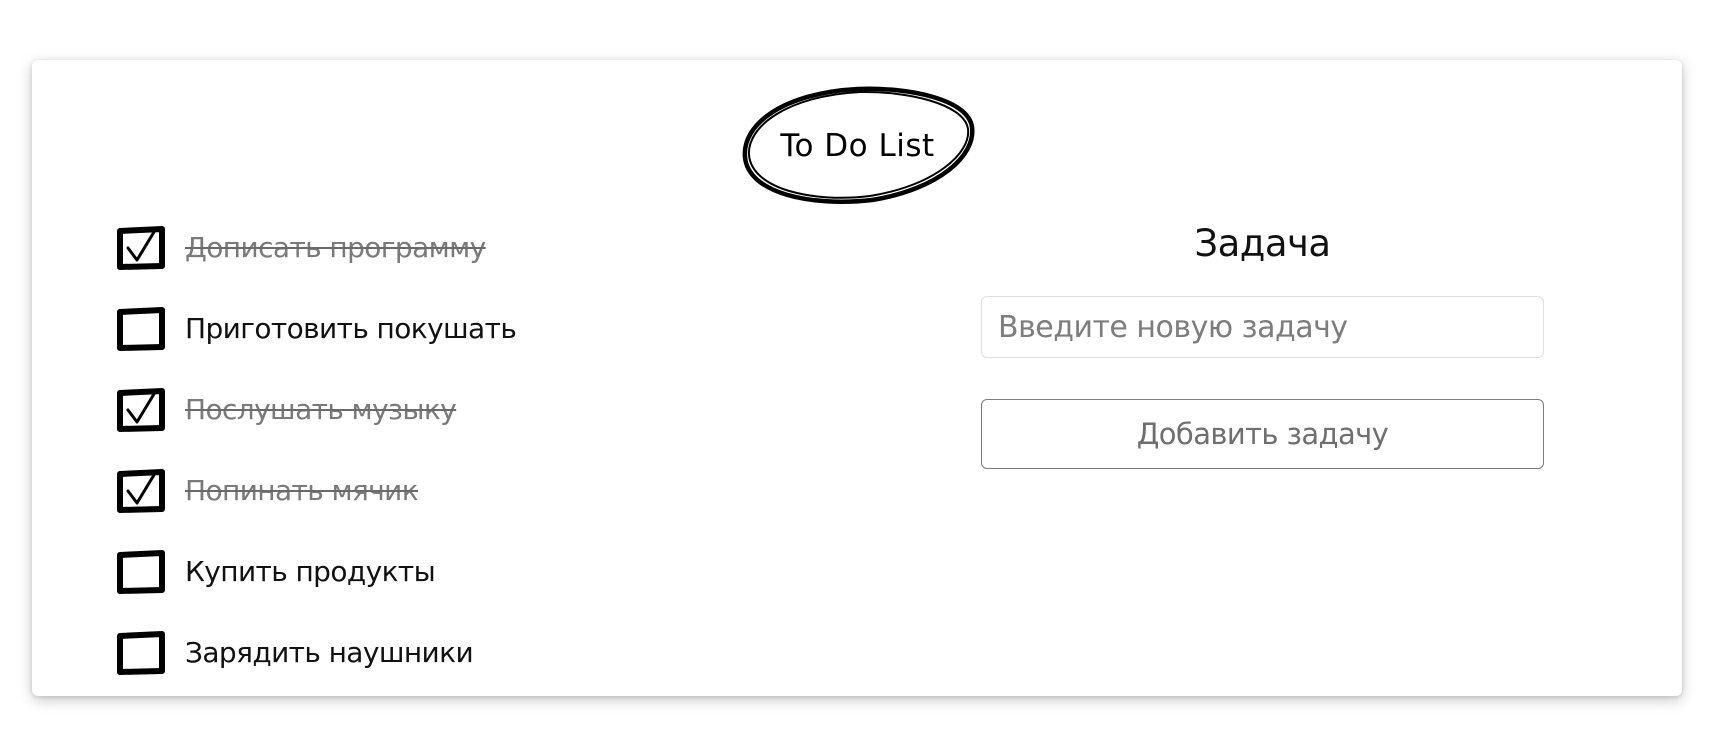  I want to click on task-label: Приготовить покушать, so click(351, 329).